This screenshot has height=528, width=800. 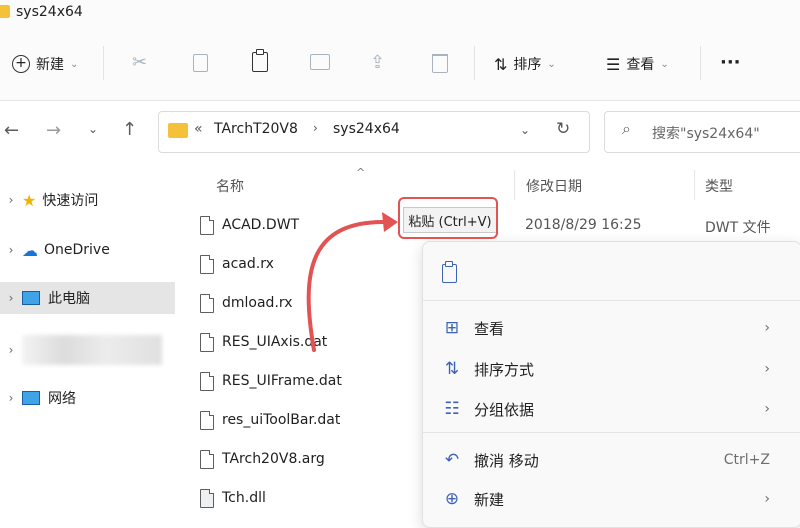 I want to click on menu-item-undo-move: ↶ 撤消 移动 Ctrl+Z, so click(x=615, y=460).